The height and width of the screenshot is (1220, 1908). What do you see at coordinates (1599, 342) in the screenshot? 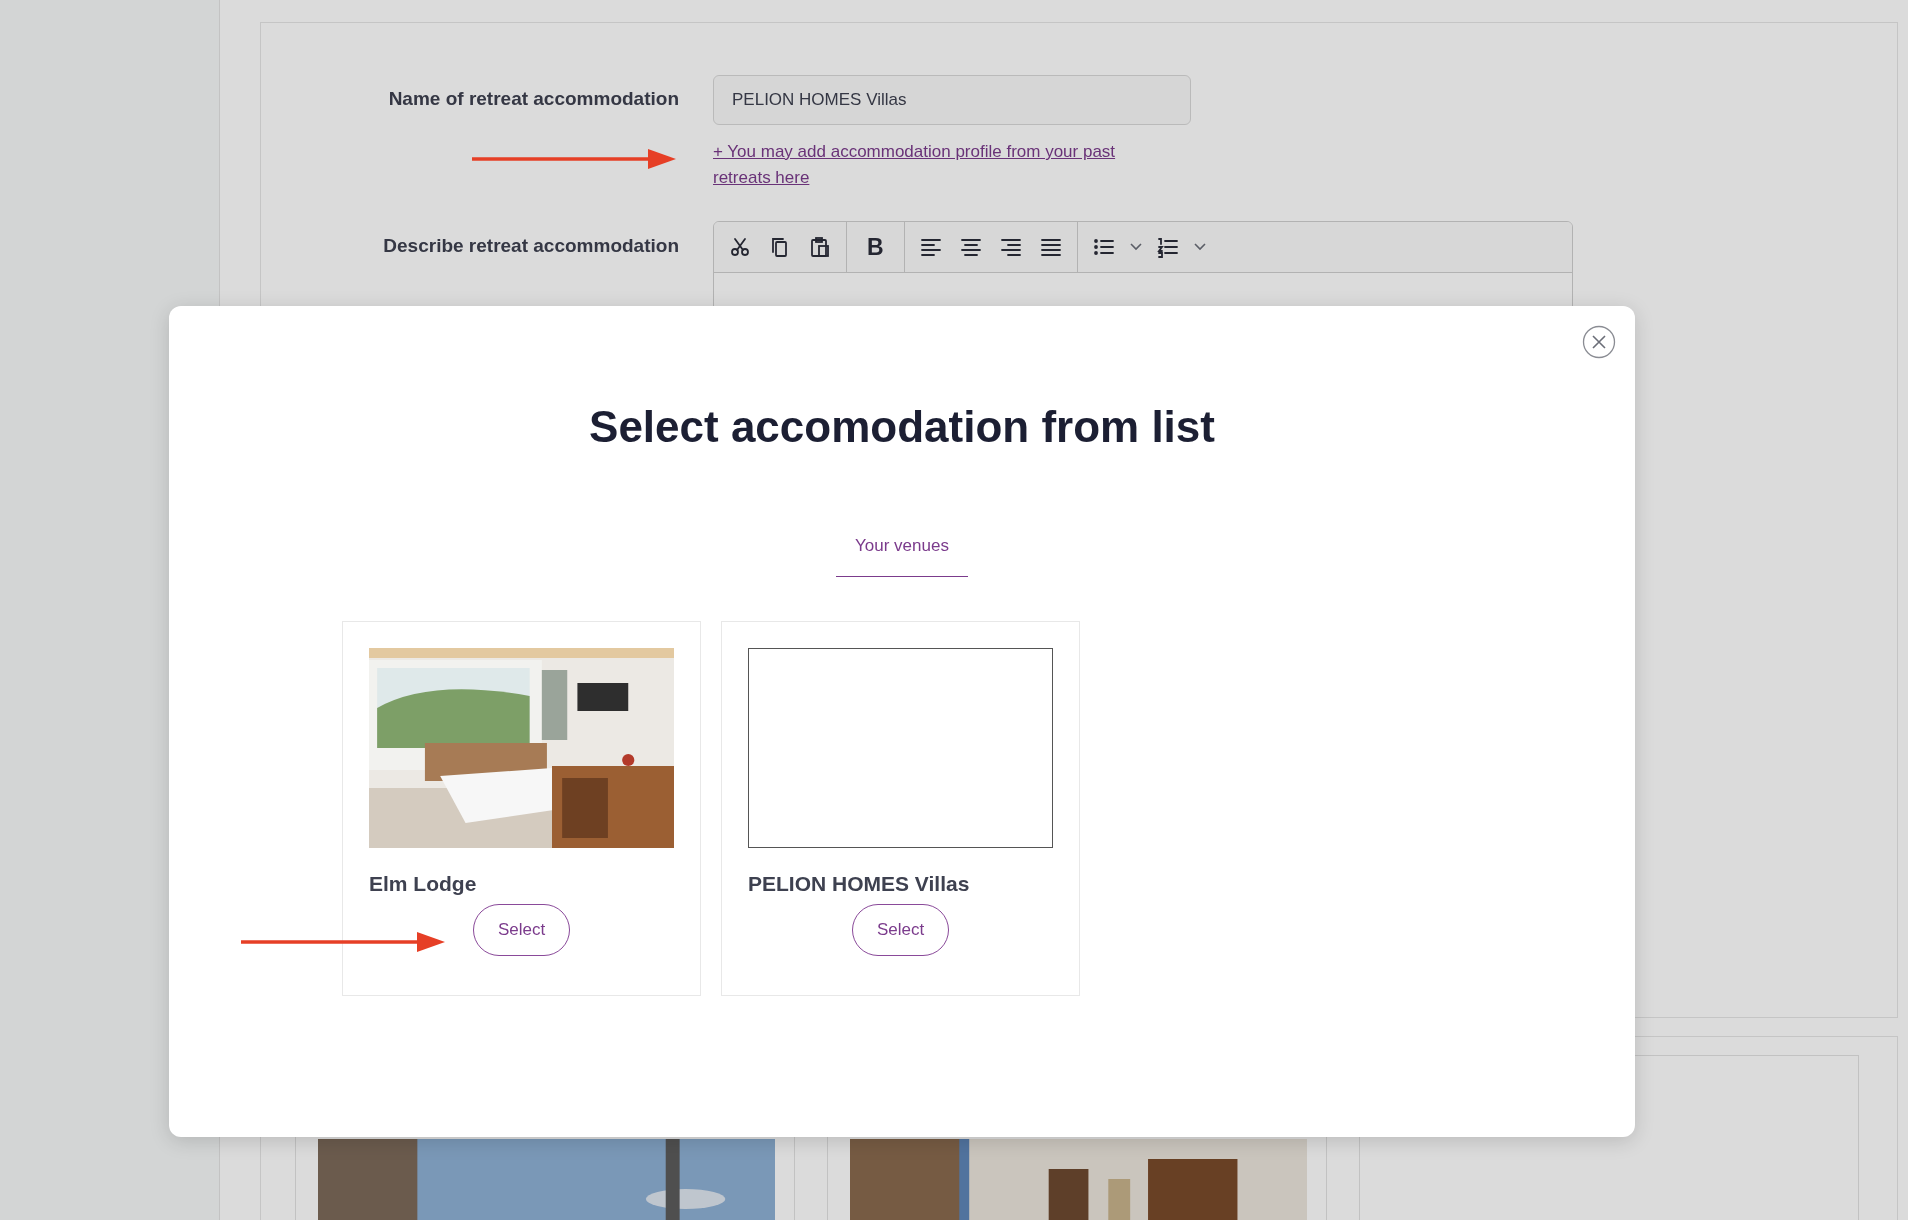
I see `close-button` at bounding box center [1599, 342].